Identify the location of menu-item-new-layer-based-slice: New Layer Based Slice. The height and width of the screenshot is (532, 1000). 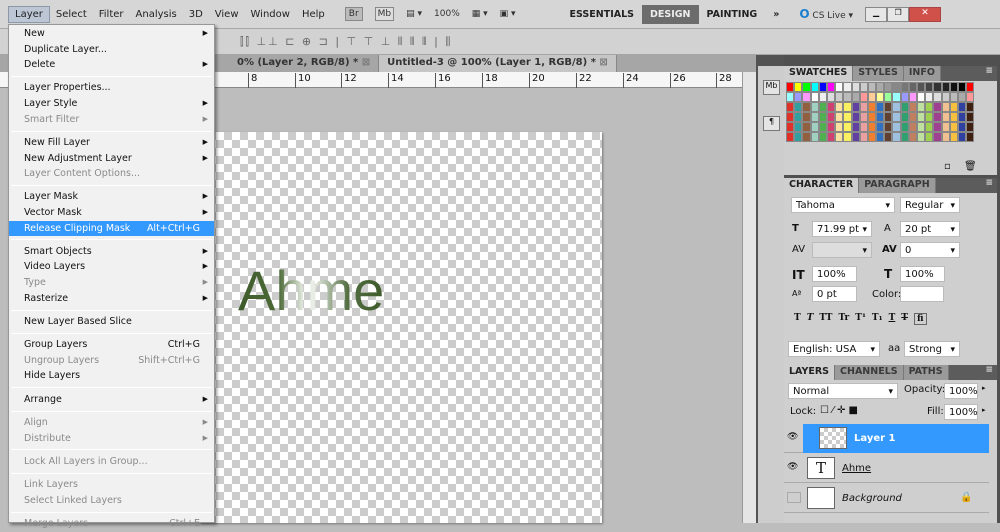
(111, 322).